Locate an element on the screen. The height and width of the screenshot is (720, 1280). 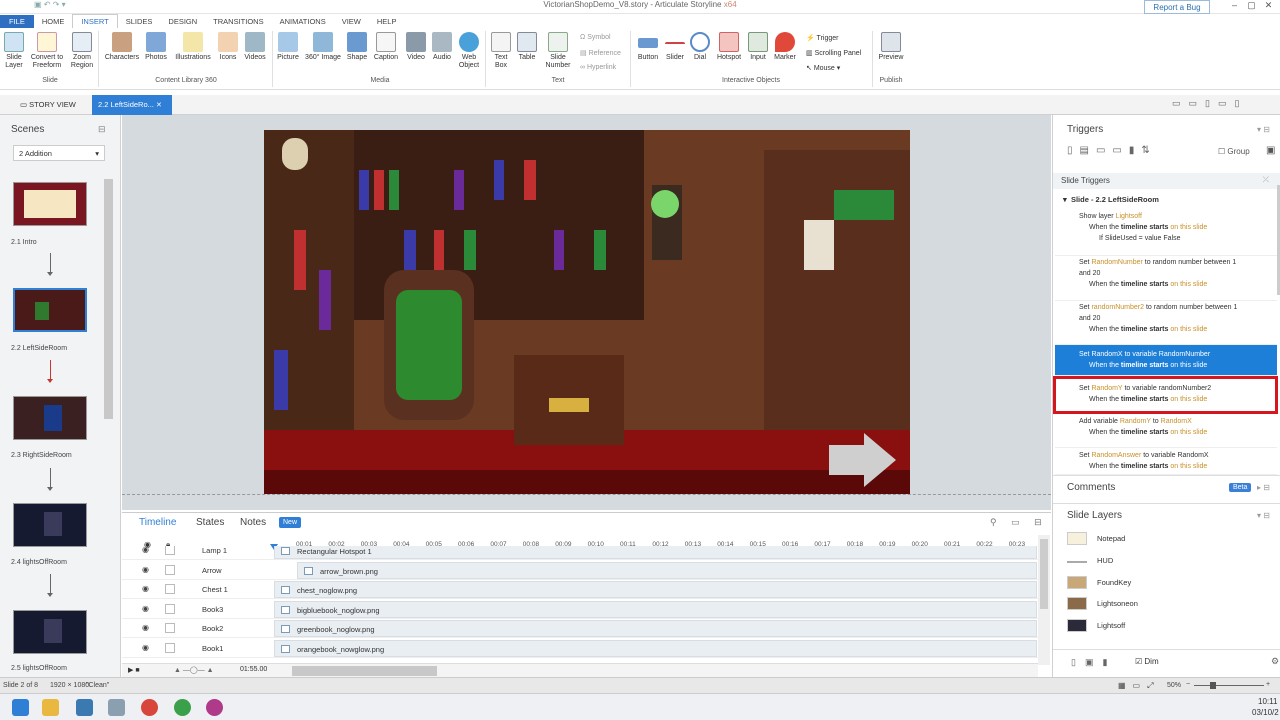
caption-button: Caption is located at coordinates (386, 47).